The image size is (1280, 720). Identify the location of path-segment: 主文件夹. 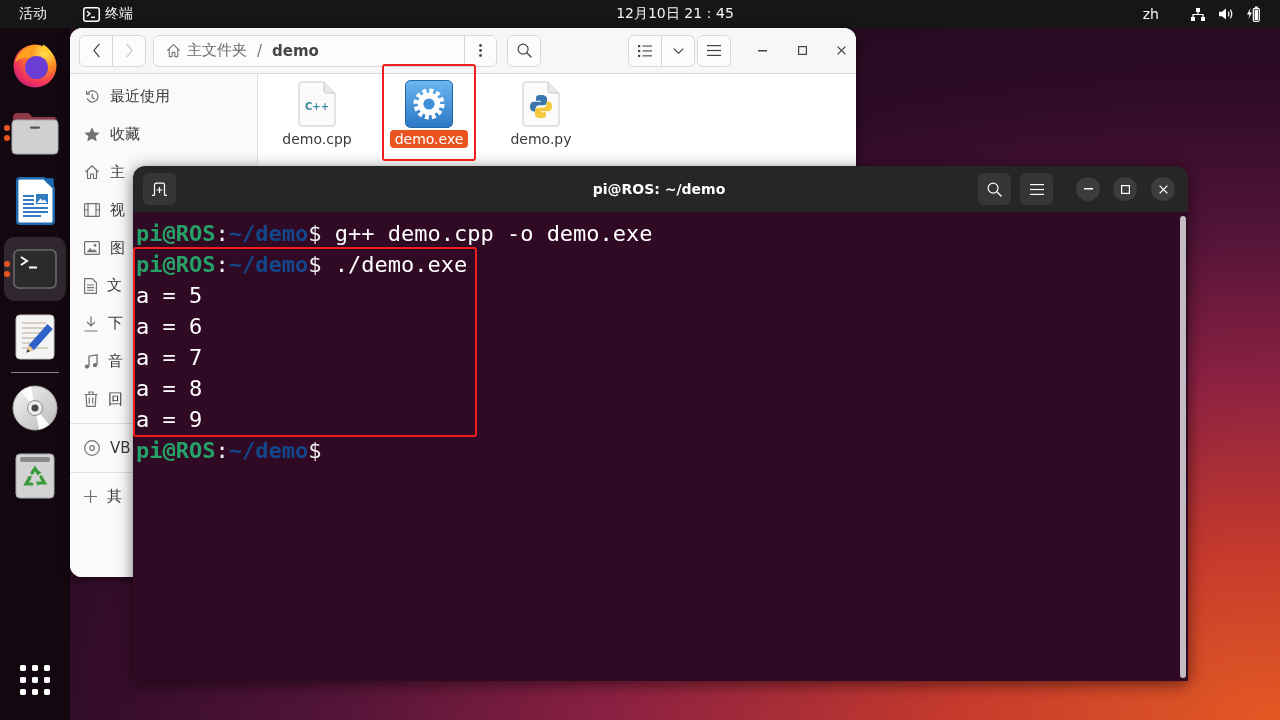
(206, 50).